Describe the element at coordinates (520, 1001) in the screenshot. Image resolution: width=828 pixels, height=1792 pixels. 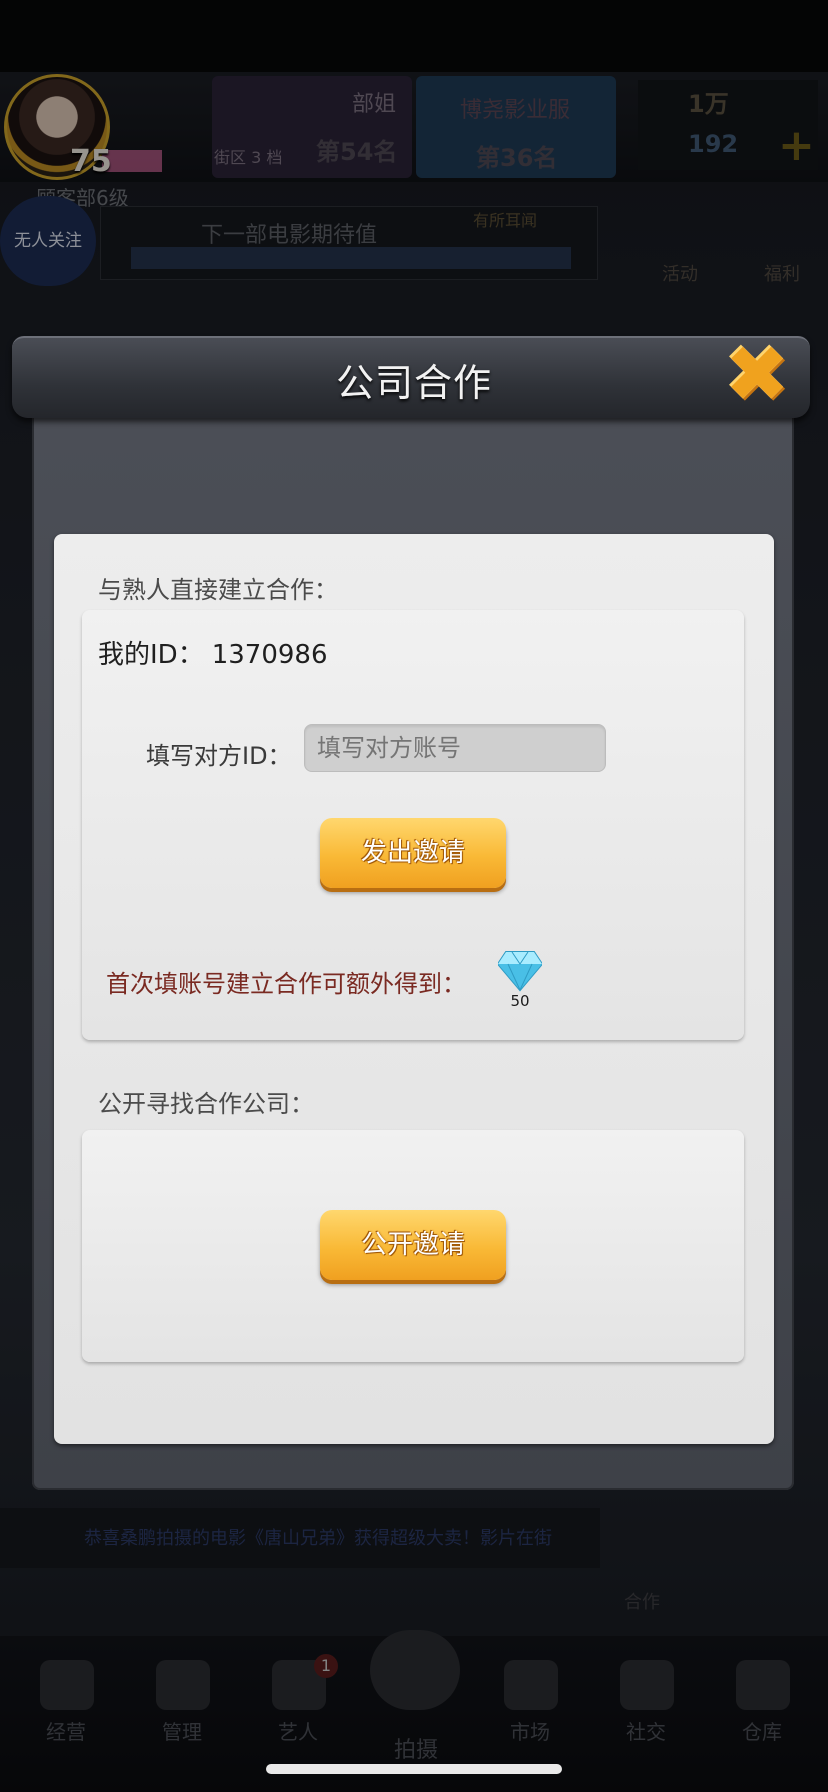
I see `reward-gem-count: 50` at that location.